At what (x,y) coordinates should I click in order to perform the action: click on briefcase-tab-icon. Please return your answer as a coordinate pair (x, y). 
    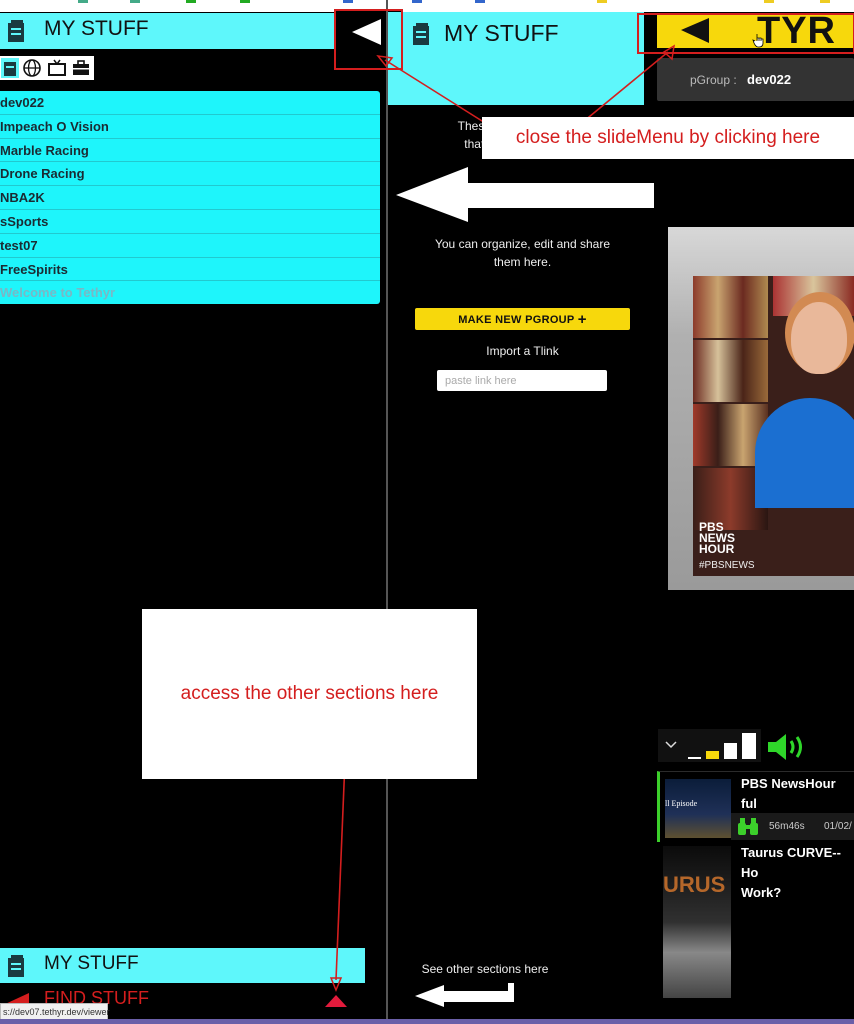
    Looking at the image, I should click on (81, 68).